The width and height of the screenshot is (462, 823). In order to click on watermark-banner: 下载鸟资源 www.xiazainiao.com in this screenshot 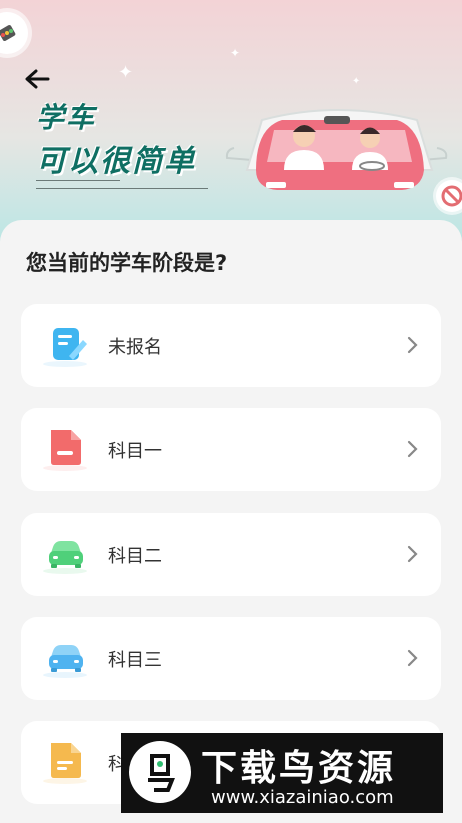, I will do `click(282, 773)`.